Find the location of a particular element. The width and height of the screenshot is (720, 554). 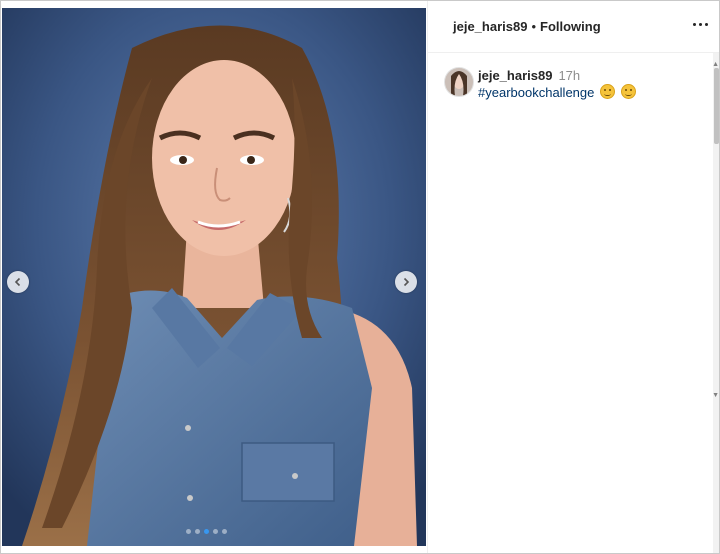

carousel-dot-active is located at coordinates (206, 531).